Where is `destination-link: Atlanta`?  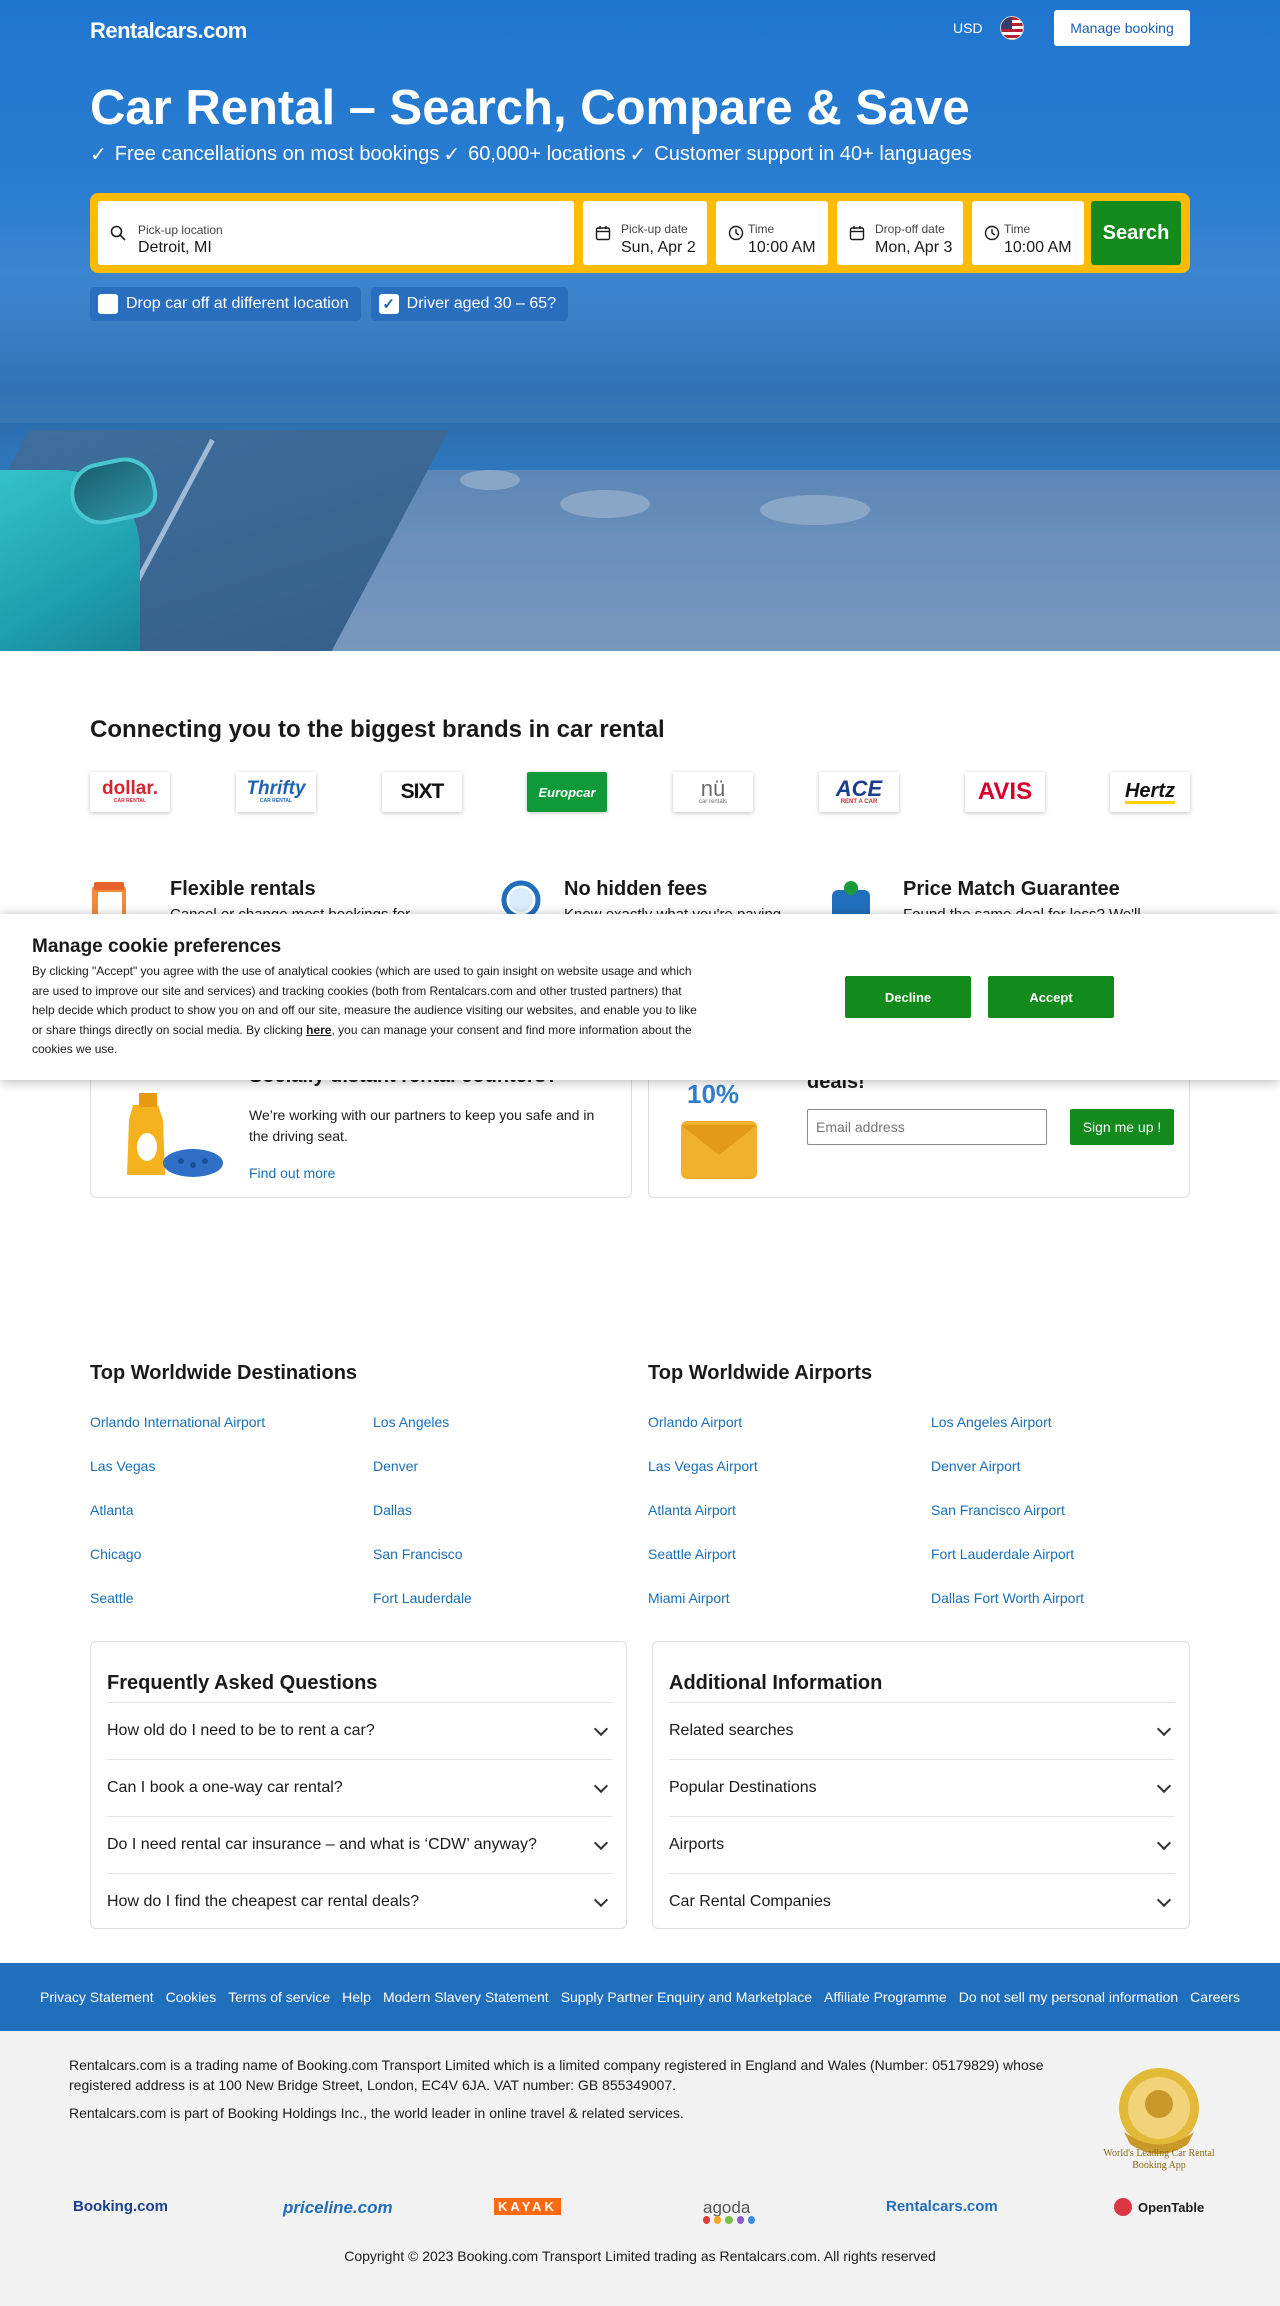
destination-link: Atlanta is located at coordinates (112, 1510).